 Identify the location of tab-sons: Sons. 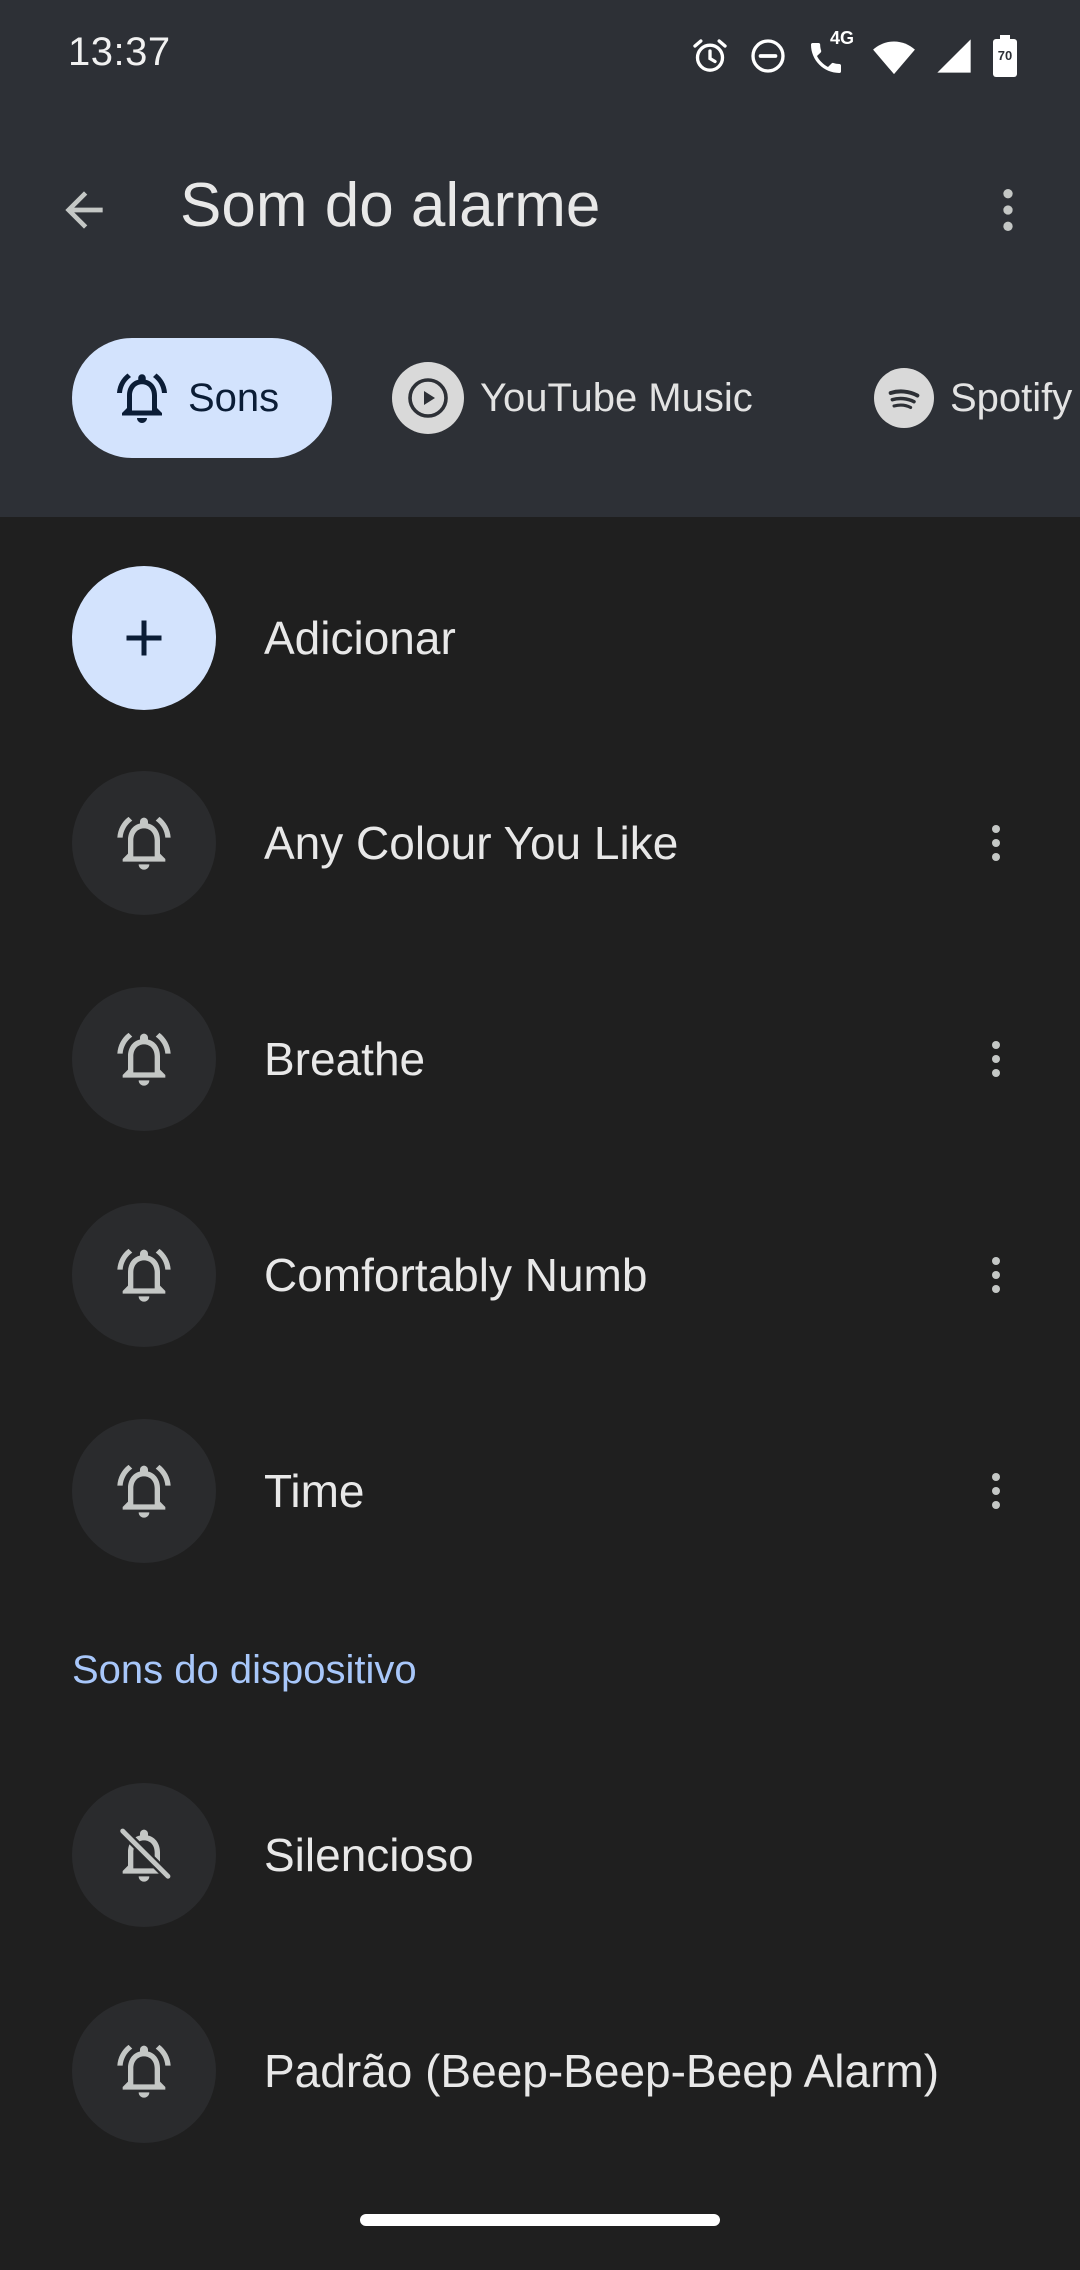
(202, 398).